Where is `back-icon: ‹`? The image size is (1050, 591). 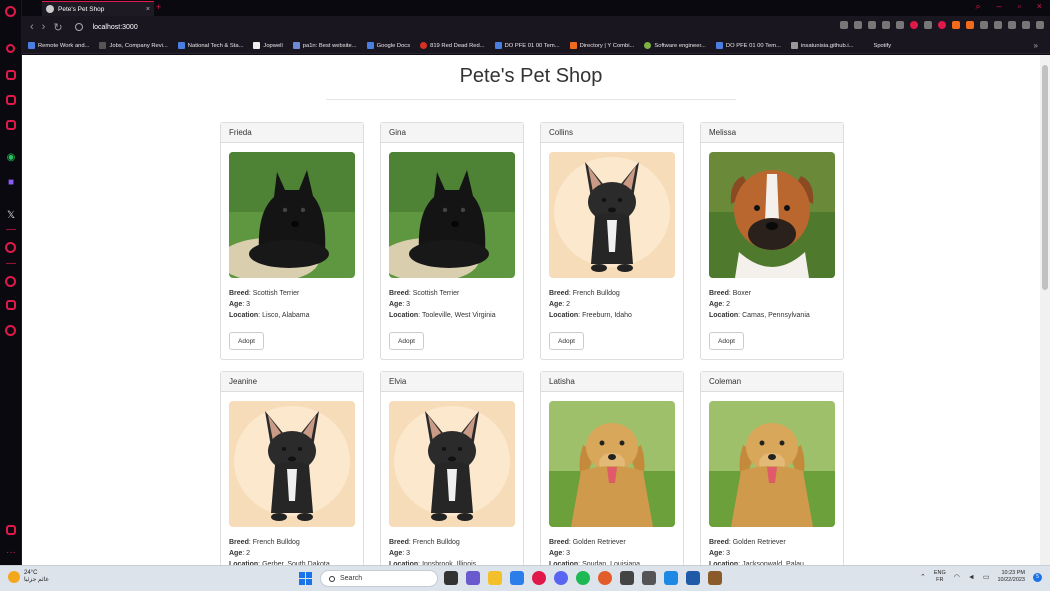 back-icon: ‹ is located at coordinates (32, 27).